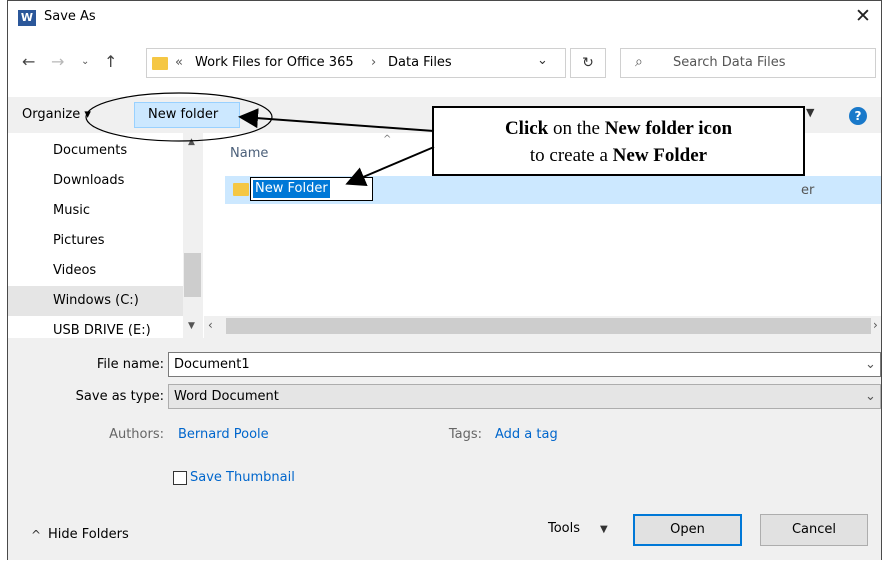 Image resolution: width=882 pixels, height=562 pixels. I want to click on scroll-up-icon: ▲, so click(191, 142).